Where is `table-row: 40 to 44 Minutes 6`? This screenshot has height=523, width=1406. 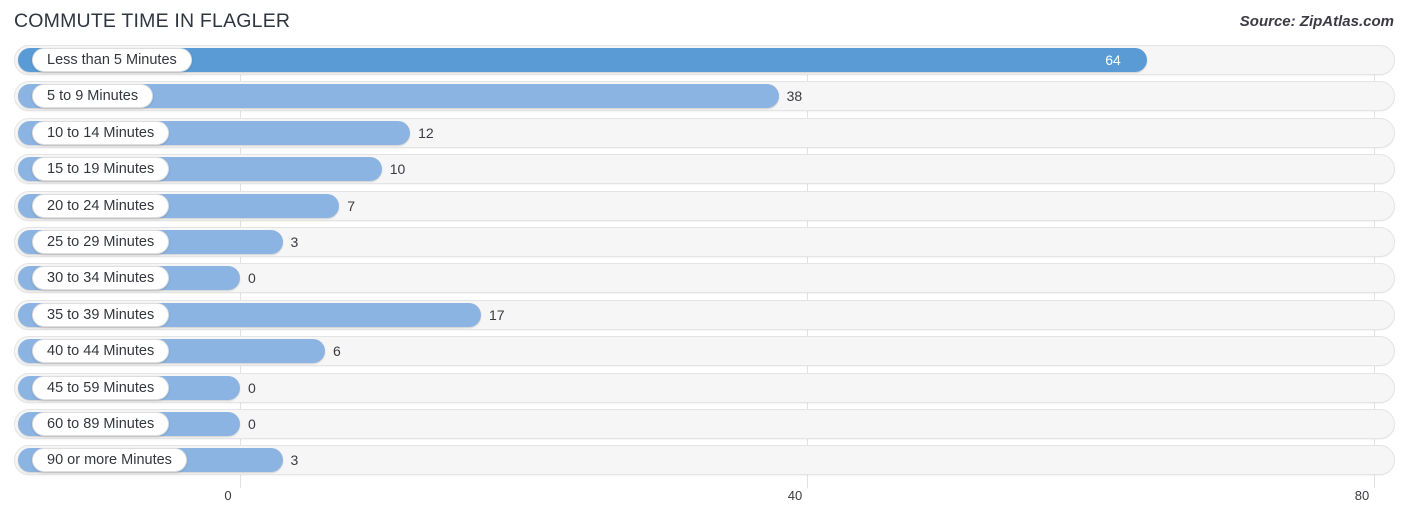 table-row: 40 to 44 Minutes 6 is located at coordinates (703, 351).